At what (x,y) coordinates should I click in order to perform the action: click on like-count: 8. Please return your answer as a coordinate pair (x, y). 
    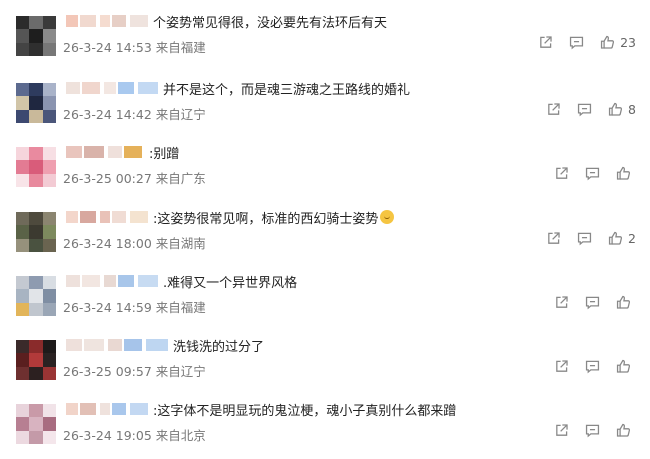
    Looking at the image, I should click on (632, 109).